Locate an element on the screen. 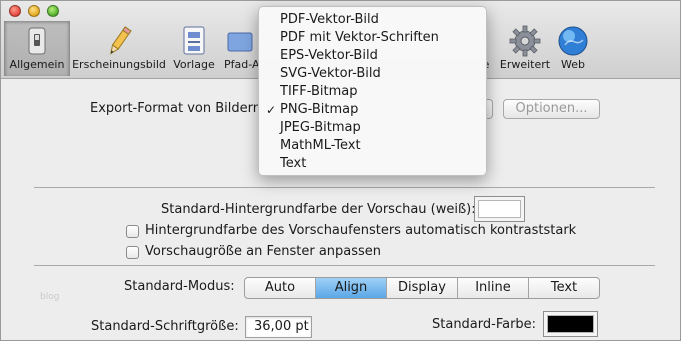 Image resolution: width=681 pixels, height=341 pixels. tab-label: Erscheinungsbild is located at coordinates (119, 64).